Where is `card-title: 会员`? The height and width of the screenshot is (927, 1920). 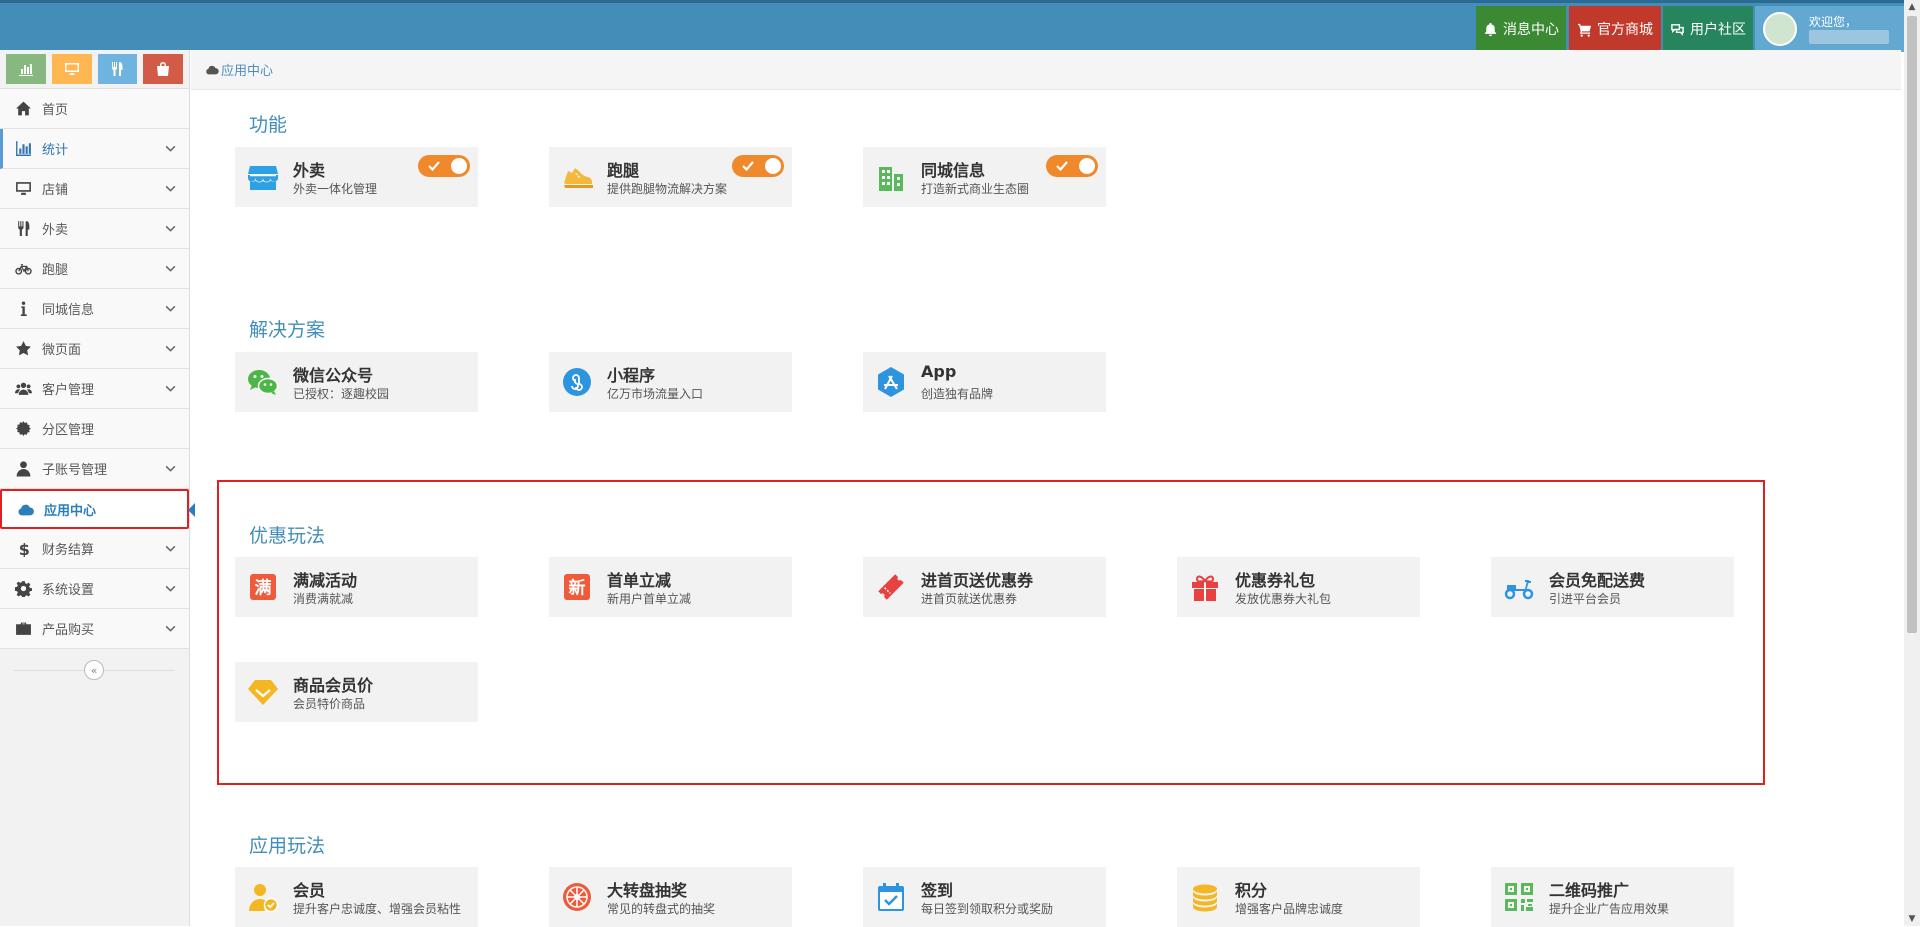 card-title: 会员 is located at coordinates (309, 890).